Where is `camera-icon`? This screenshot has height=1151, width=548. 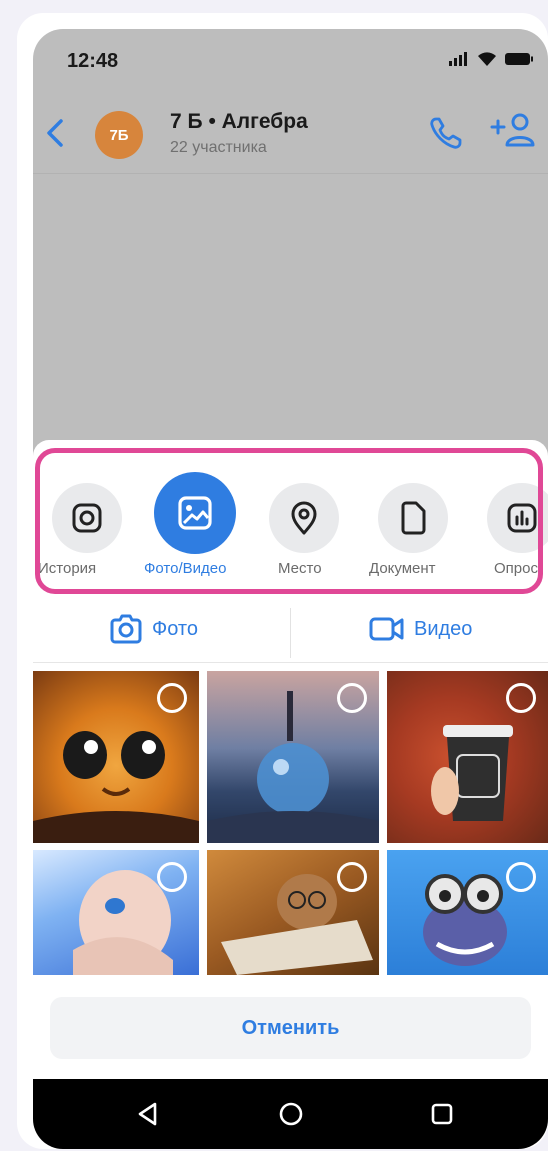 camera-icon is located at coordinates (126, 629).